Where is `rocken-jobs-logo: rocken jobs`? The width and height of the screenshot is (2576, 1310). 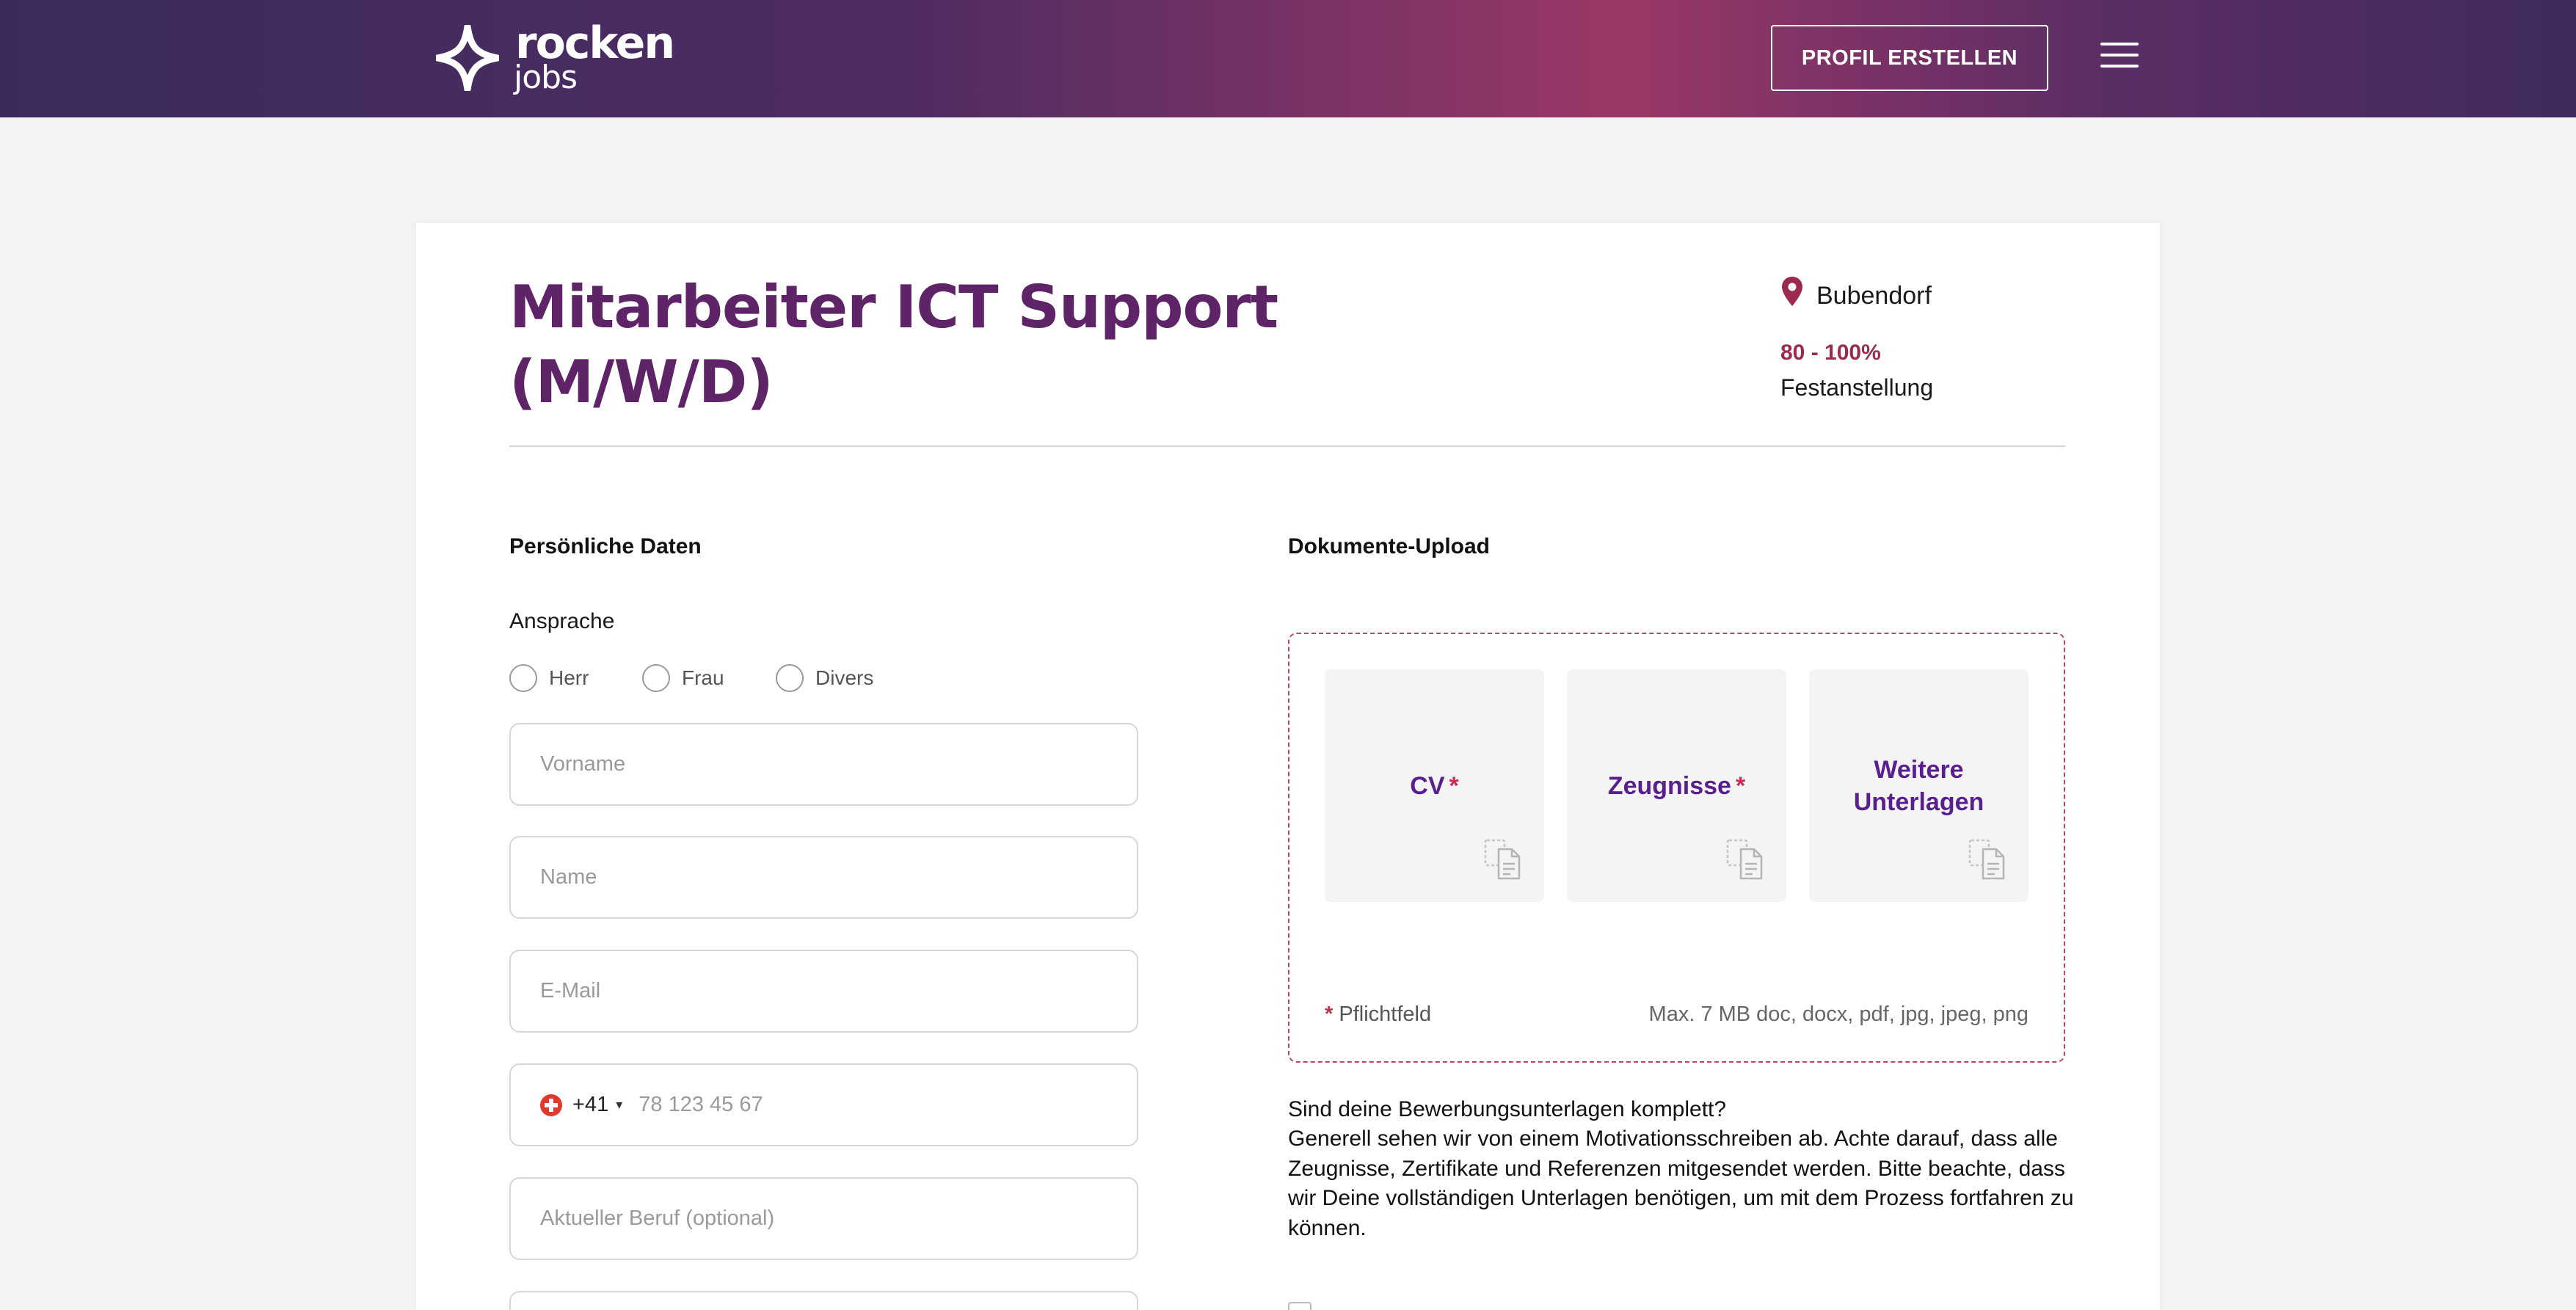 rocken-jobs-logo: rocken jobs is located at coordinates (560, 59).